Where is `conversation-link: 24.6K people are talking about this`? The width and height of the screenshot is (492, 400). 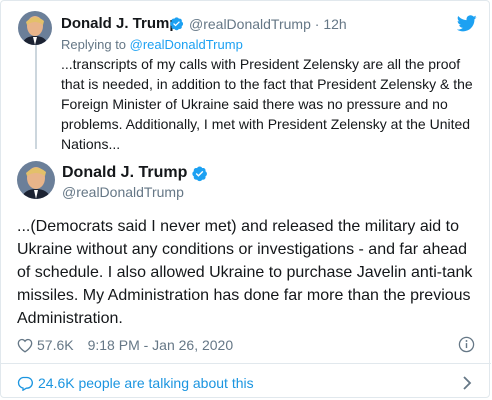
conversation-link: 24.6K people are talking about this is located at coordinates (135, 383).